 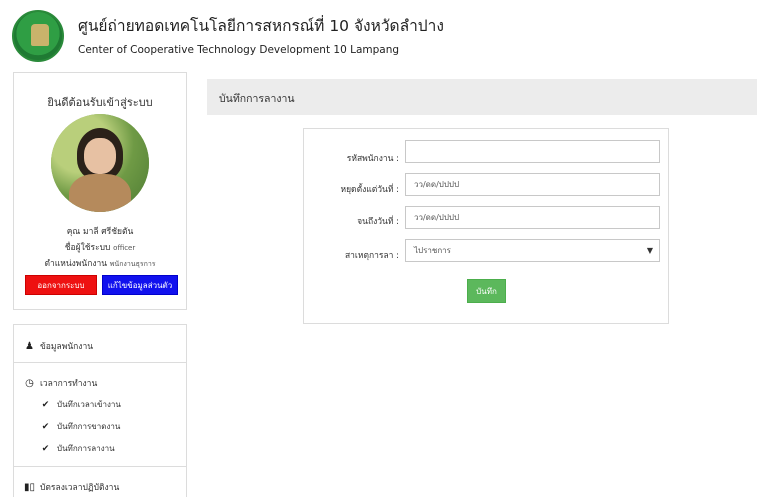 I want to click on position-label: ตำแหน่งพนักงาน, so click(x=76, y=264).